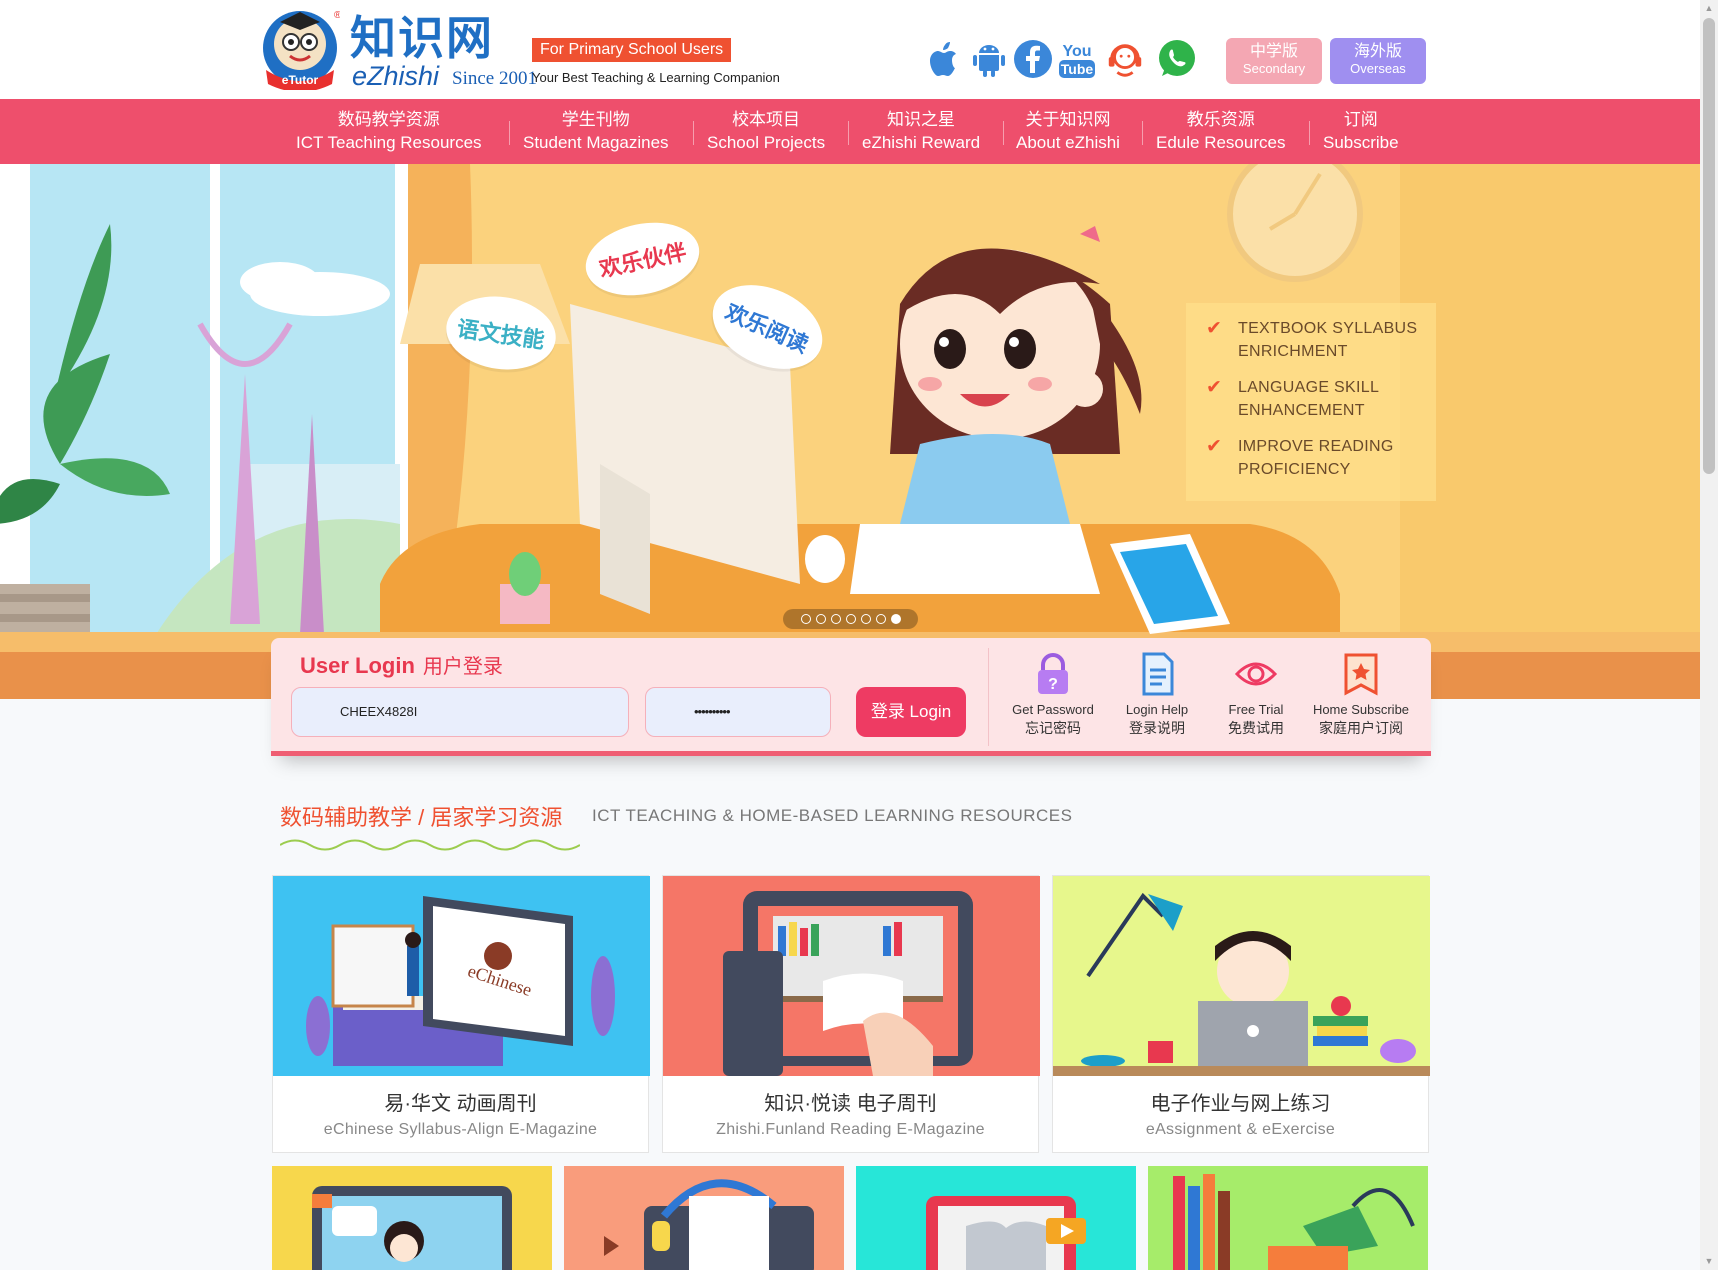  Describe the element at coordinates (643, 260) in the screenshot. I see `bubble-text: 欢乐伙伴` at that location.